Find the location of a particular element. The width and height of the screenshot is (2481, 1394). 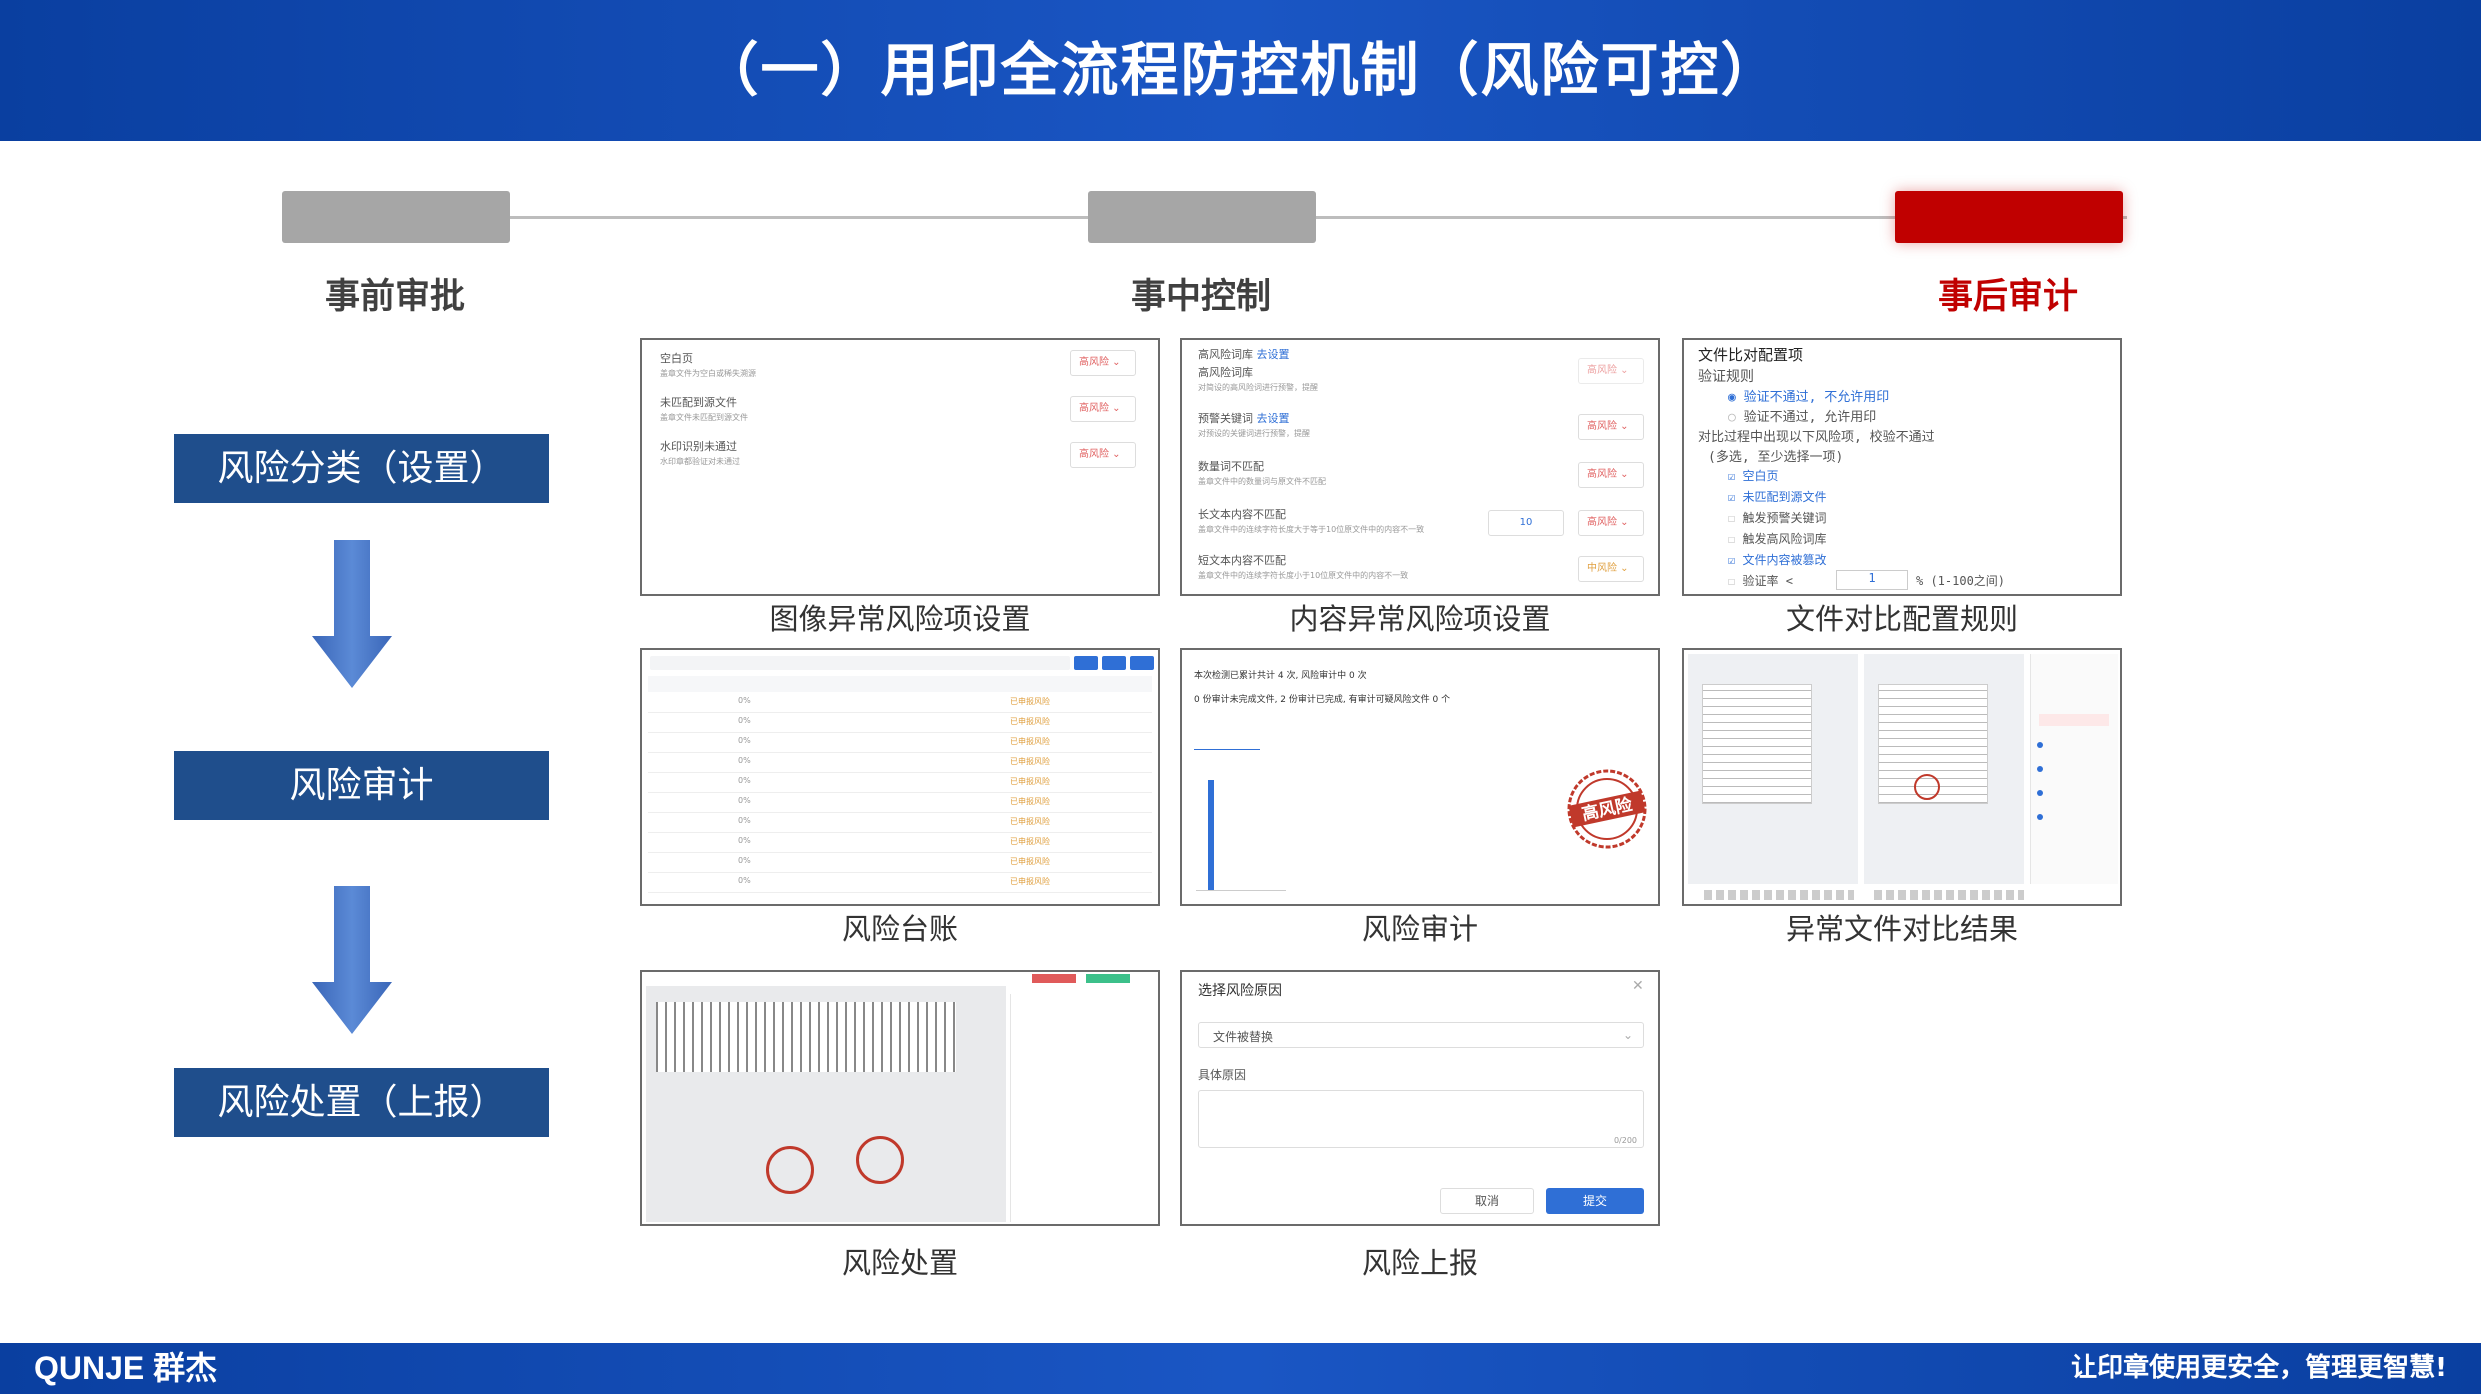

export-button is located at coordinates (1142, 663).